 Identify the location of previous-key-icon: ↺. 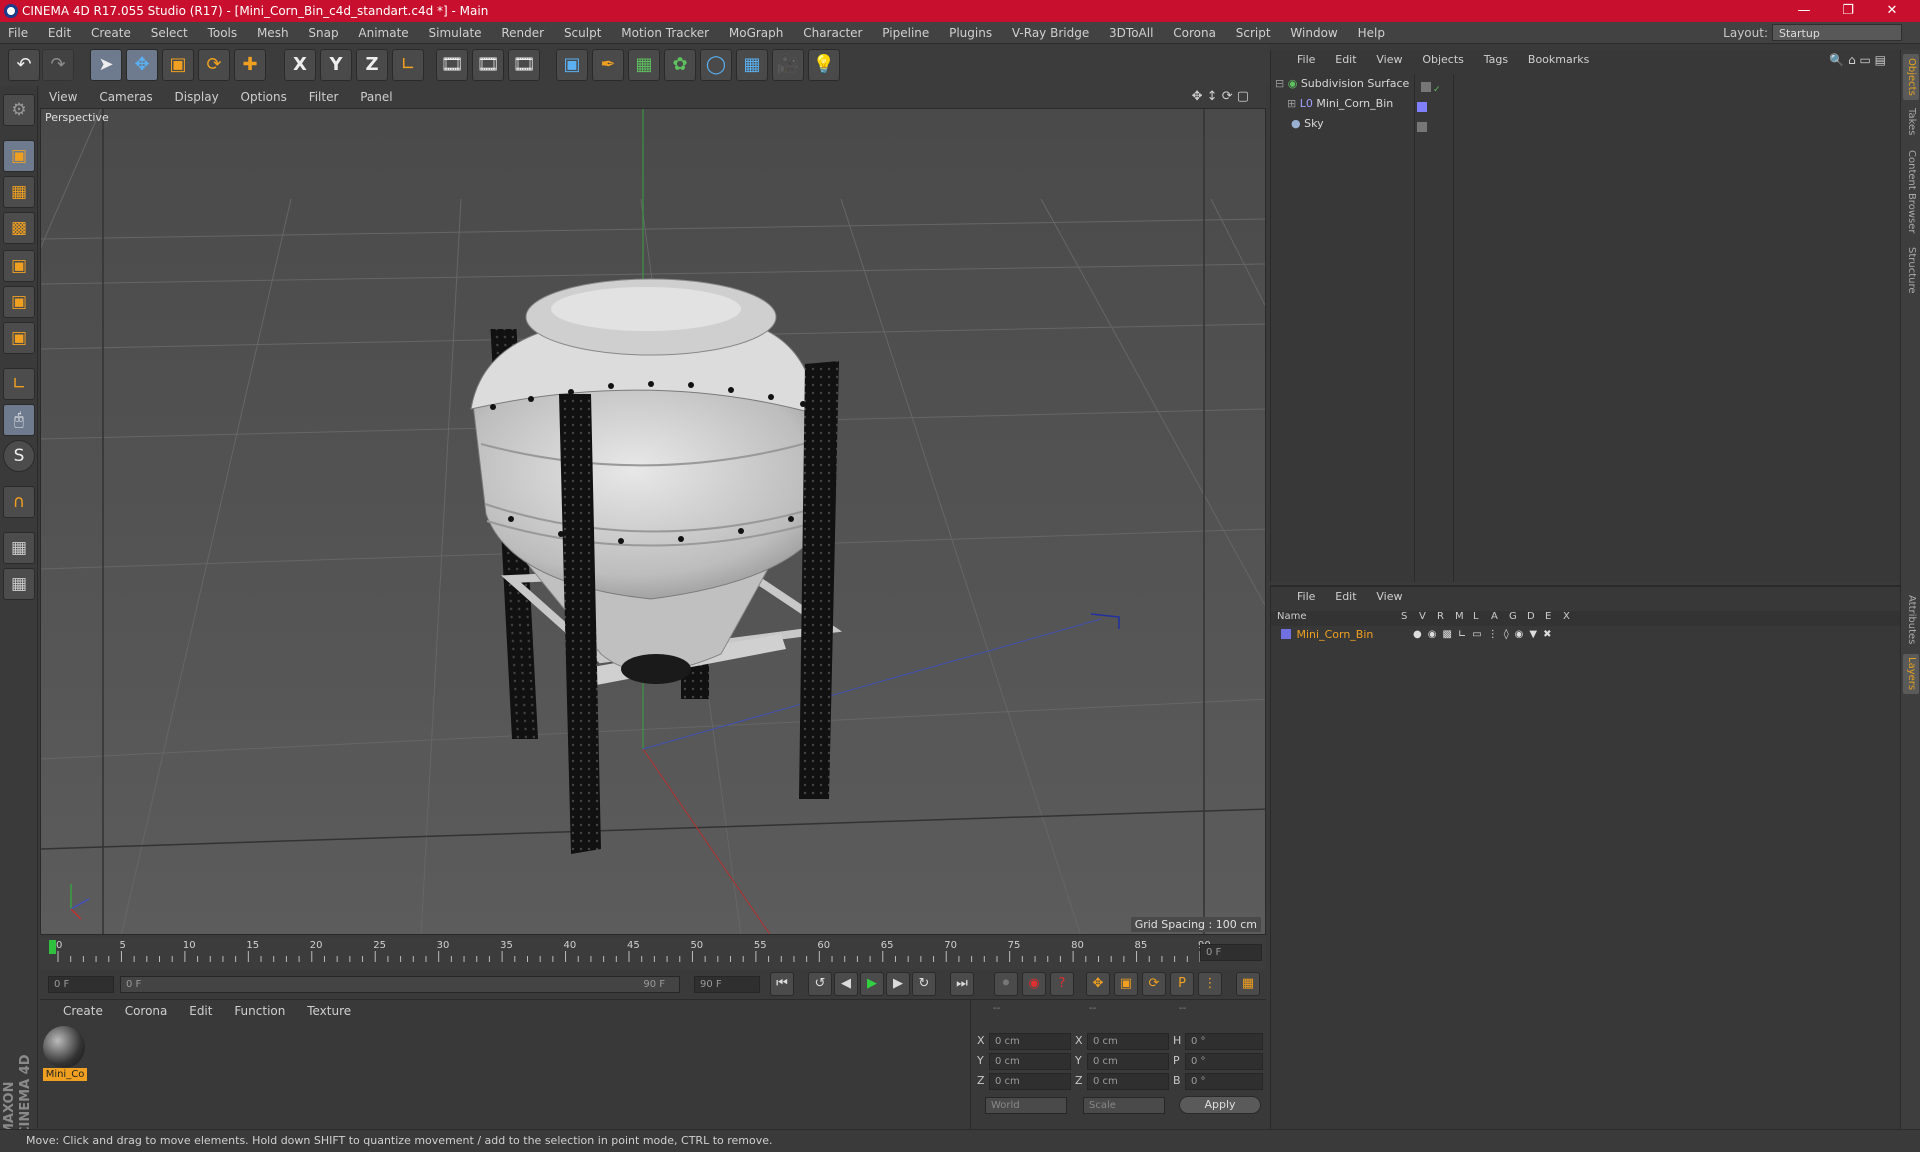
(820, 984).